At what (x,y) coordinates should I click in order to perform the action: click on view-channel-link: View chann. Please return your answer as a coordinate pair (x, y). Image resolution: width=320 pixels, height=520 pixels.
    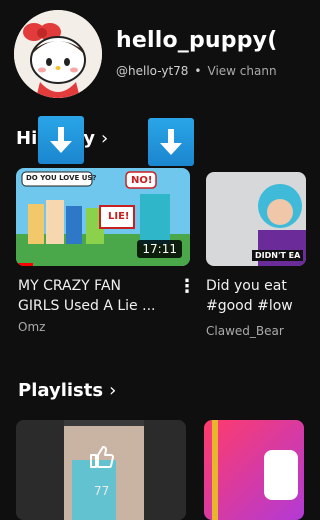
    Looking at the image, I should click on (242, 71).